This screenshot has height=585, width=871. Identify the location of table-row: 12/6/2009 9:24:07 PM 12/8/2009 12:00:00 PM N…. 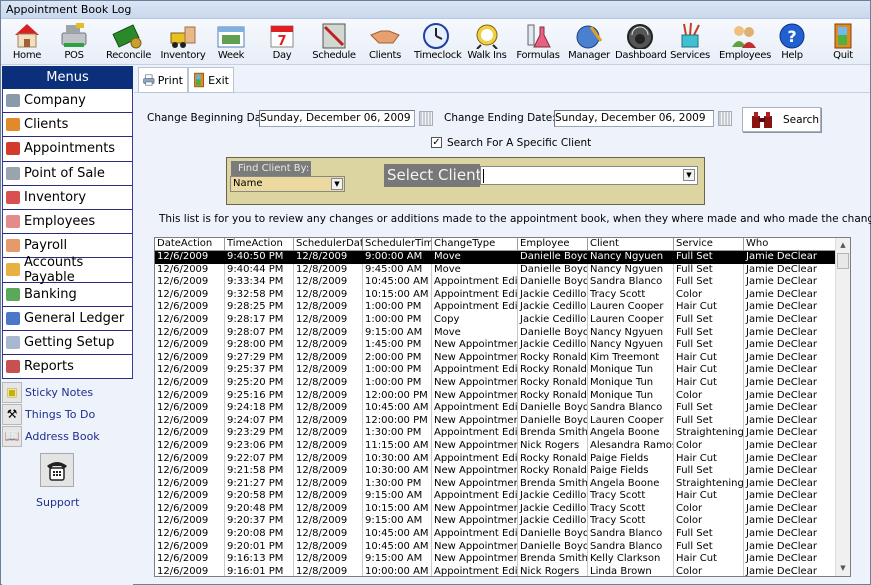
(495, 421).